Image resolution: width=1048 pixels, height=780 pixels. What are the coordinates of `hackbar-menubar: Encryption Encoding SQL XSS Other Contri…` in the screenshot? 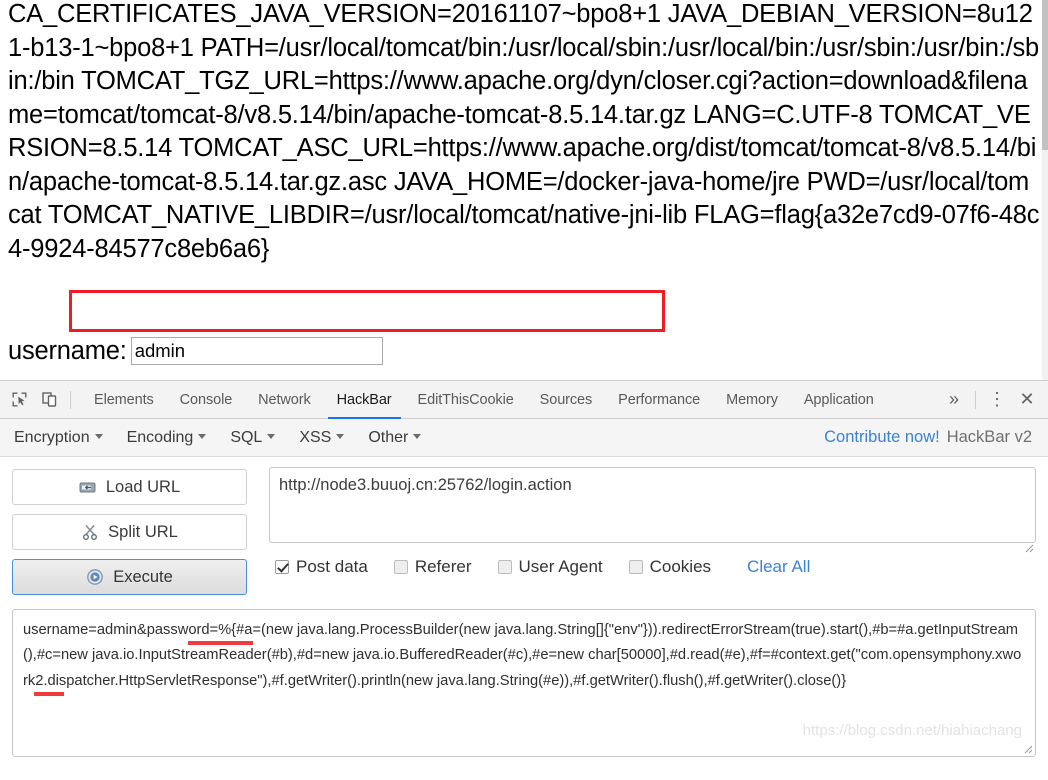 It's located at (524, 438).